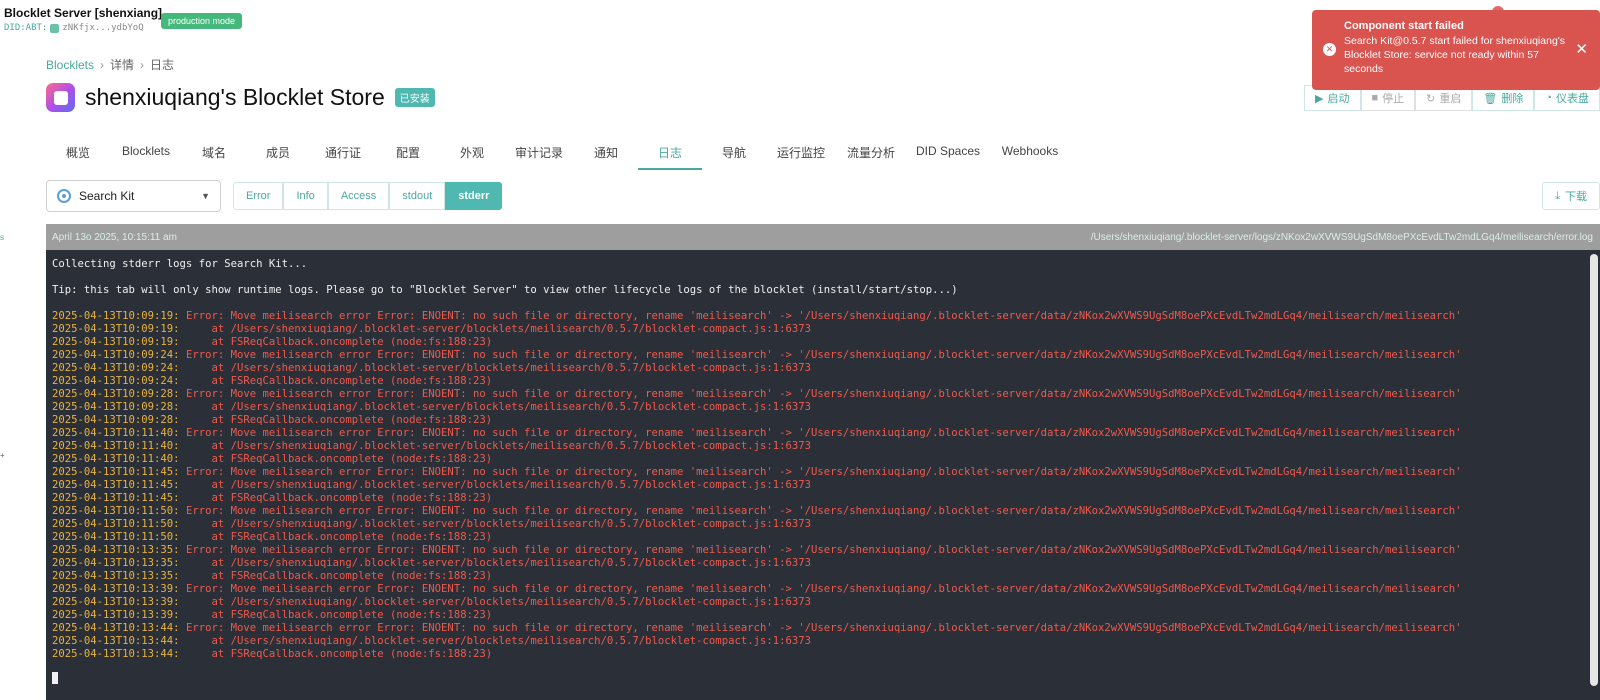  What do you see at coordinates (343, 153) in the screenshot?
I see `tab-4: 通行证` at bounding box center [343, 153].